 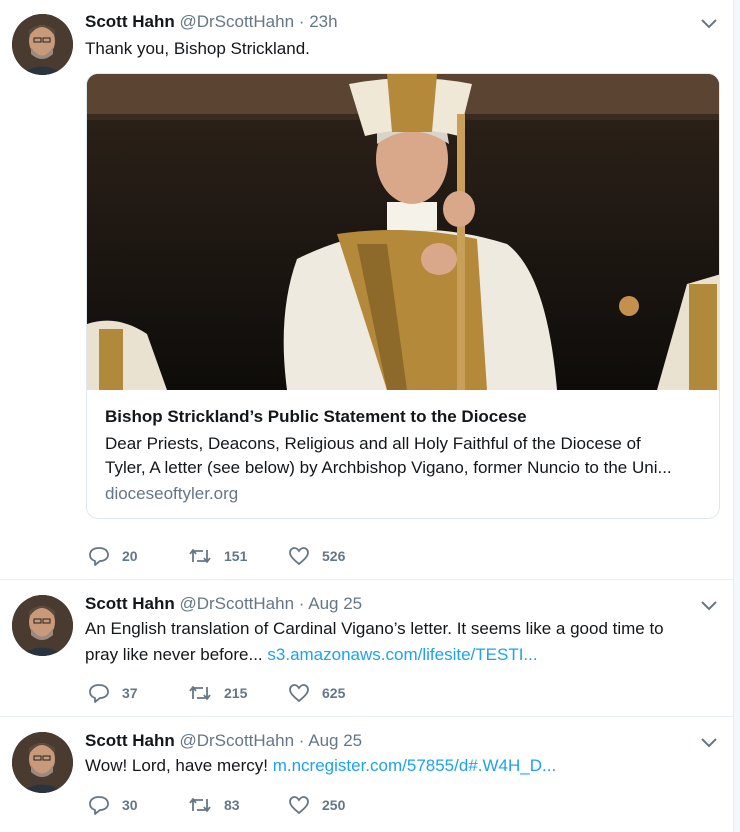 I want to click on like-button: 625, so click(x=316, y=693).